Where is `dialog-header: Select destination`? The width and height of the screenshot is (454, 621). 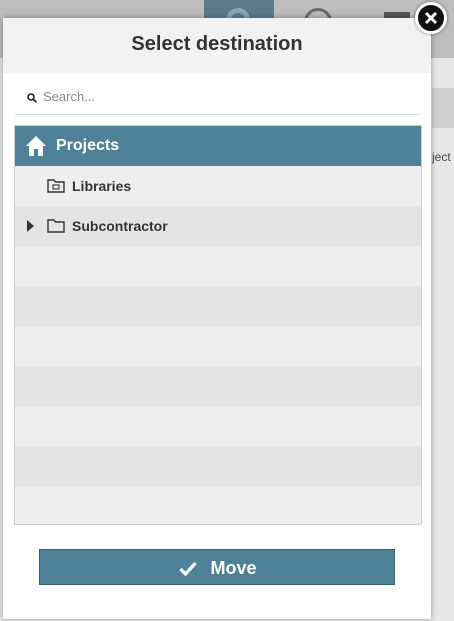 dialog-header: Select destination is located at coordinates (217, 45).